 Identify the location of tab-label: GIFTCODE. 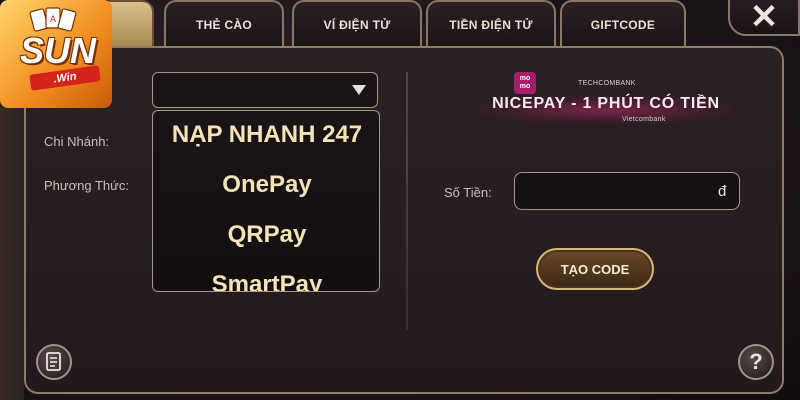
(623, 25).